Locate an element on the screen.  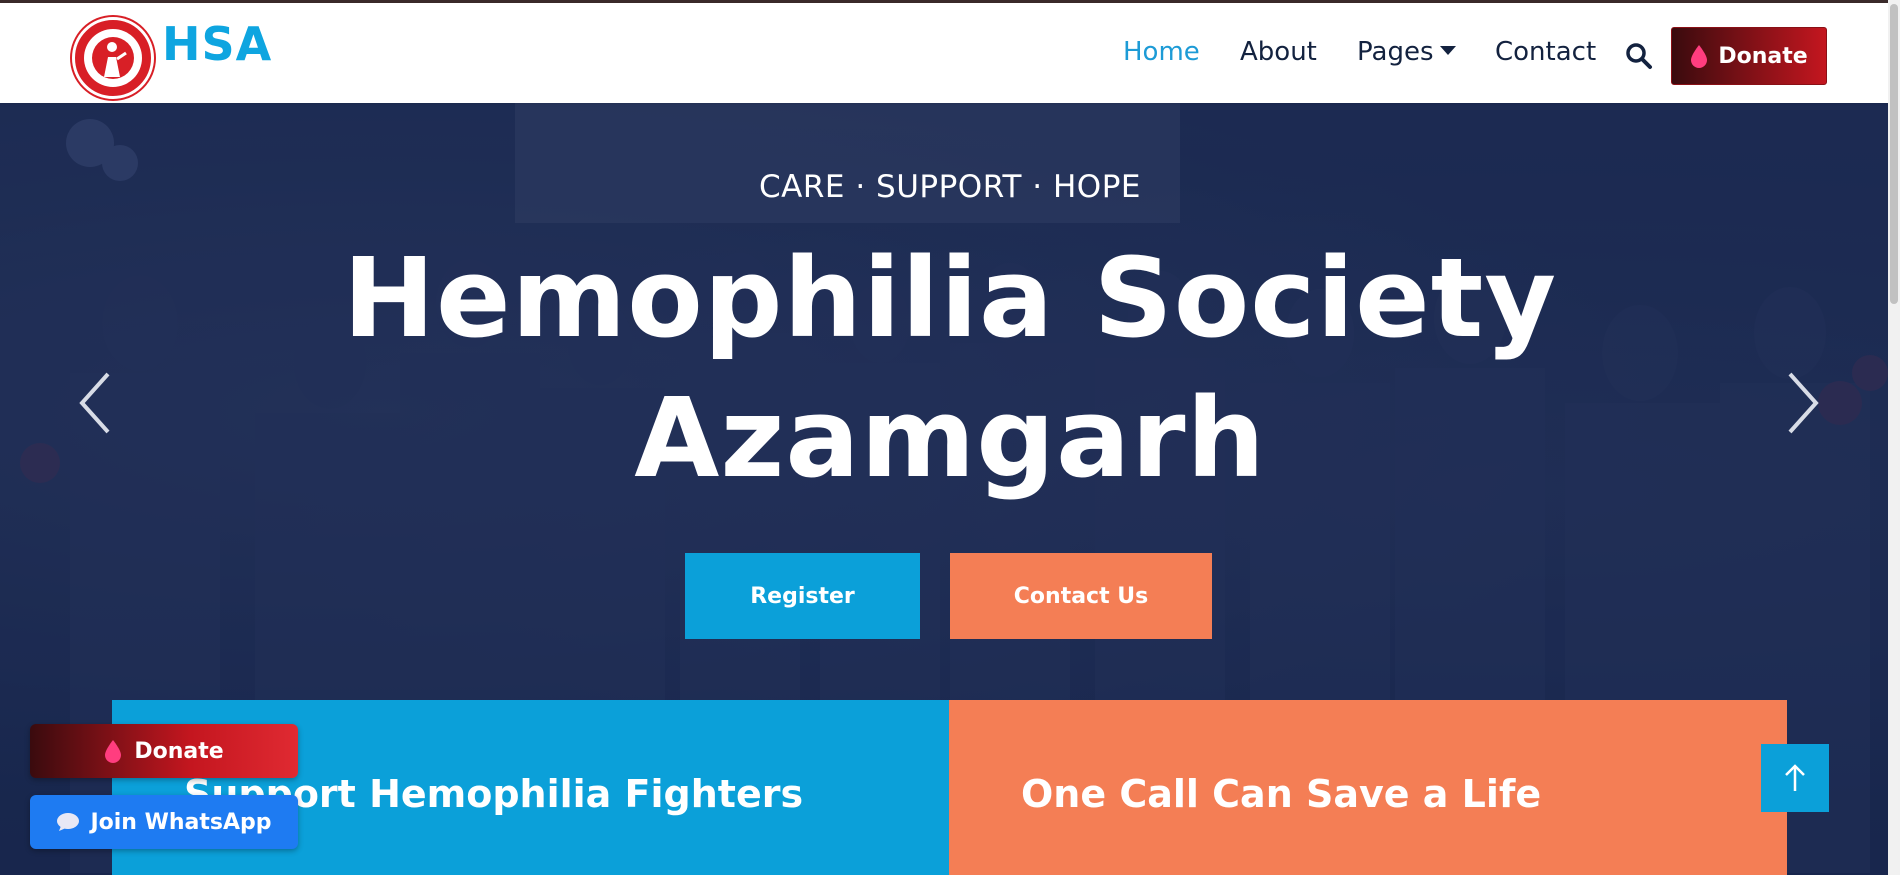
hero-title-line2: Azamgarh is located at coordinates (950, 438).